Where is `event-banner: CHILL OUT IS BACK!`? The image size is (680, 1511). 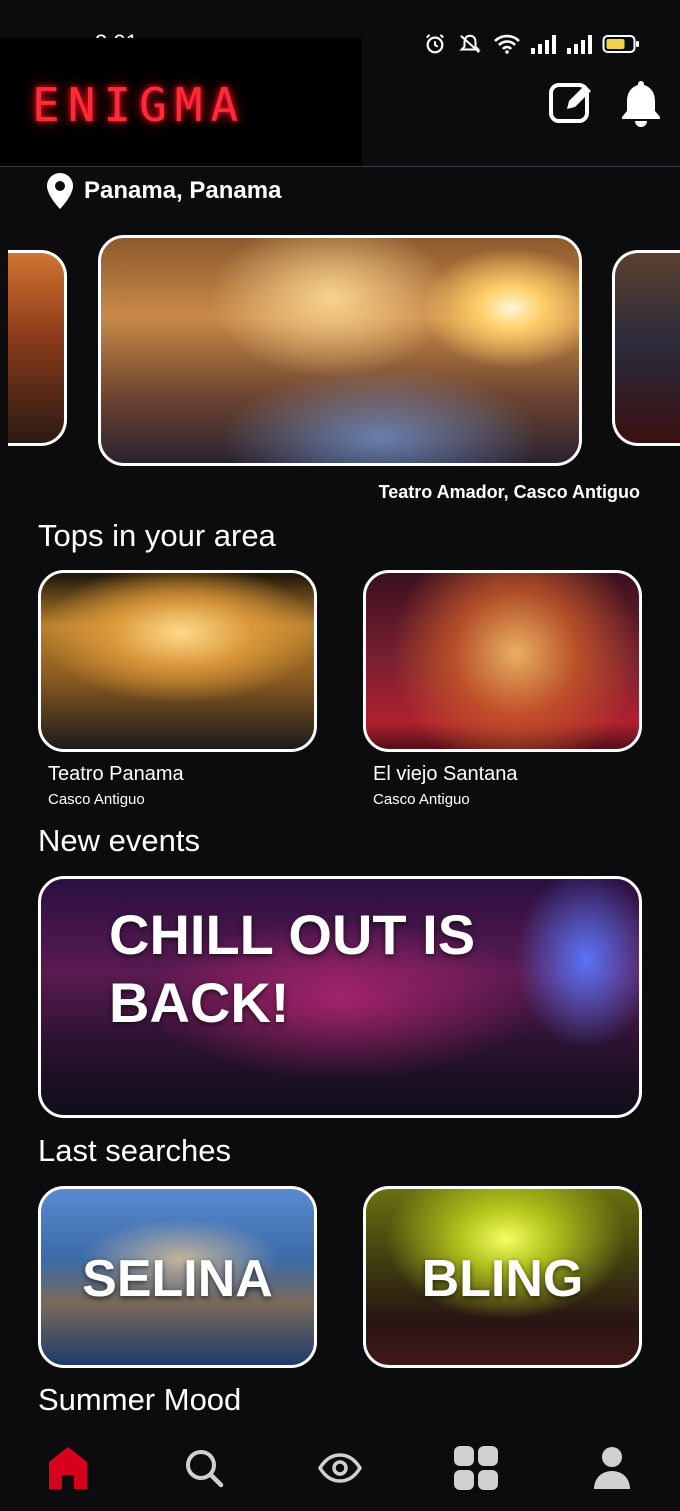
event-banner: CHILL OUT IS BACK! is located at coordinates (340, 997).